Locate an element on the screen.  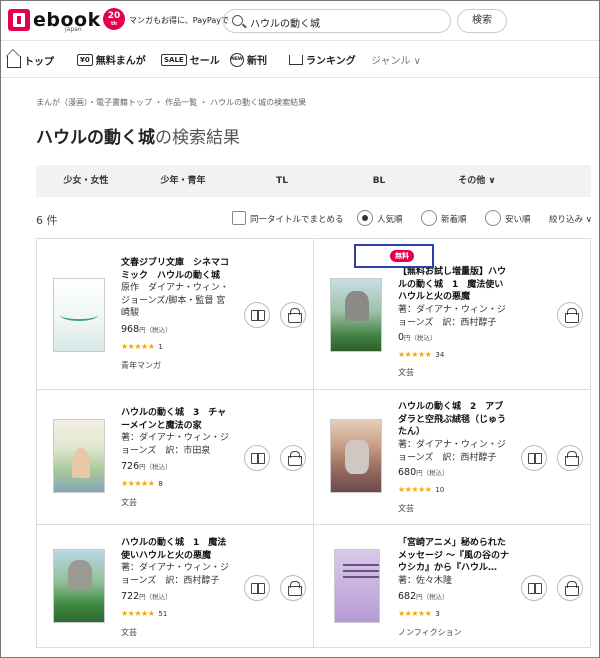
book-title: 文春ジブリ文庫 シネマコミック ハウルの動く城 is located at coordinates (176, 269).